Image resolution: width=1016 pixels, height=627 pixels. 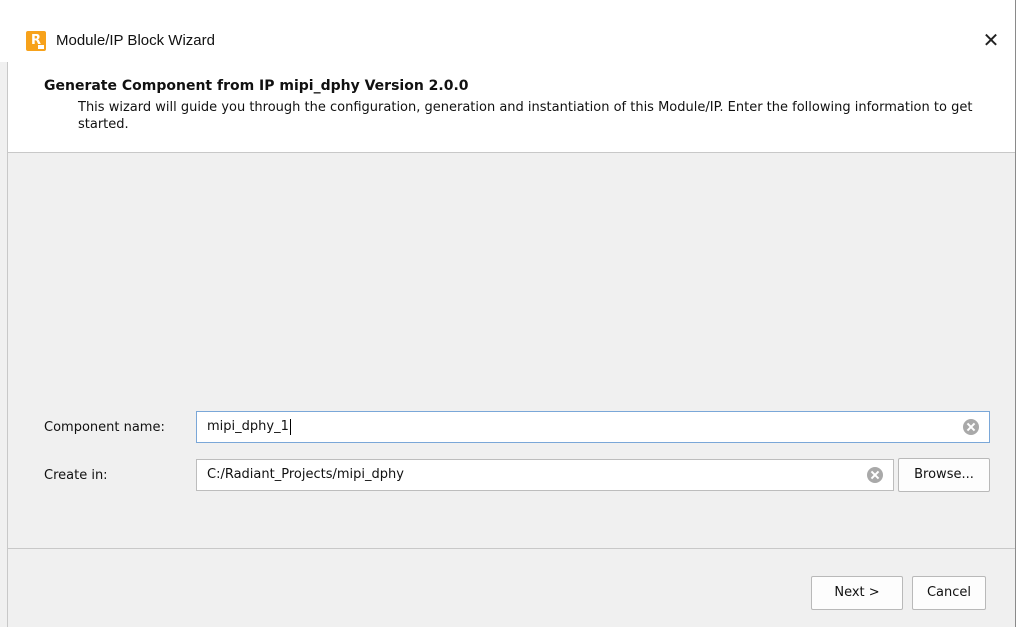 I want to click on window-title: Module/IP Block Wizard, so click(x=135, y=40).